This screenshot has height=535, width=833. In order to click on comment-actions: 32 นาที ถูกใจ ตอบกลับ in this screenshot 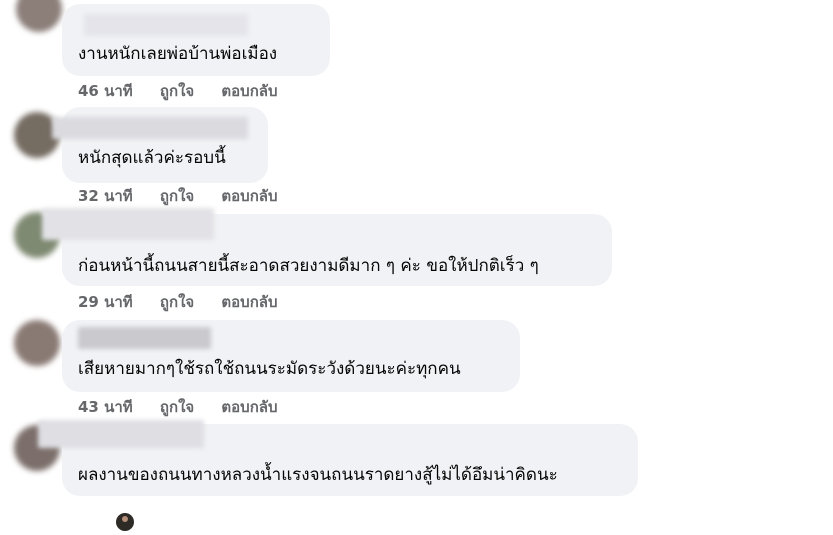, I will do `click(178, 196)`.